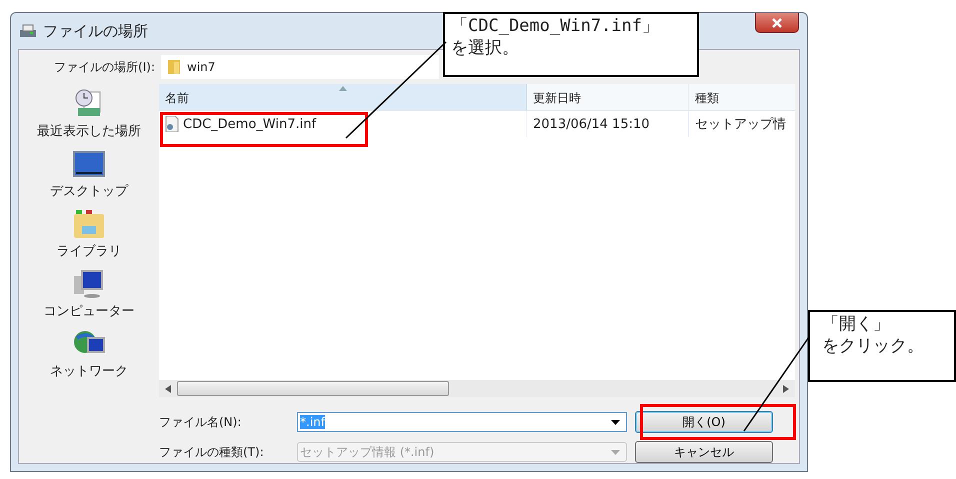  What do you see at coordinates (89, 224) in the screenshot?
I see `library-folder-icon` at bounding box center [89, 224].